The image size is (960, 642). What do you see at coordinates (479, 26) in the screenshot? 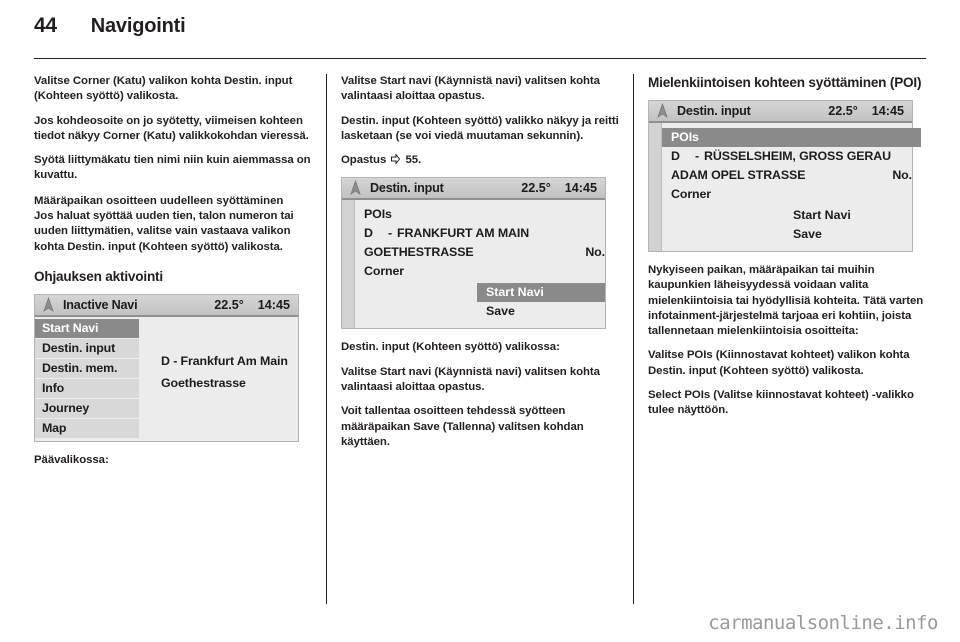
I see `page-header: 44 Navigointi` at bounding box center [479, 26].